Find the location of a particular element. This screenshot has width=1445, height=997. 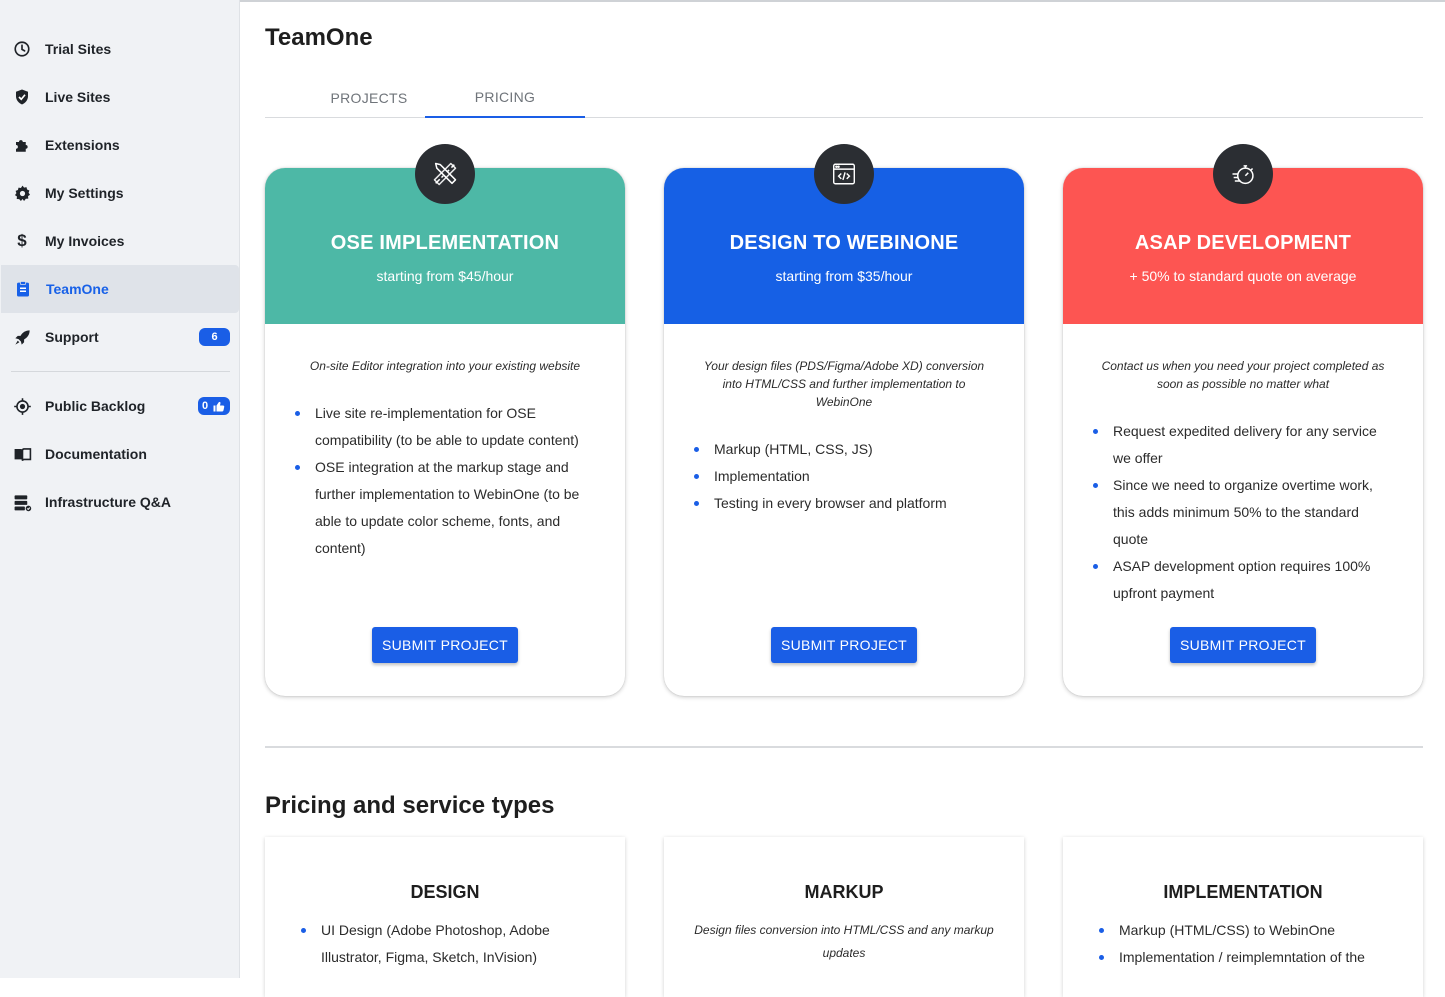

card-subtitle: starting from $45/hour is located at coordinates (445, 276).